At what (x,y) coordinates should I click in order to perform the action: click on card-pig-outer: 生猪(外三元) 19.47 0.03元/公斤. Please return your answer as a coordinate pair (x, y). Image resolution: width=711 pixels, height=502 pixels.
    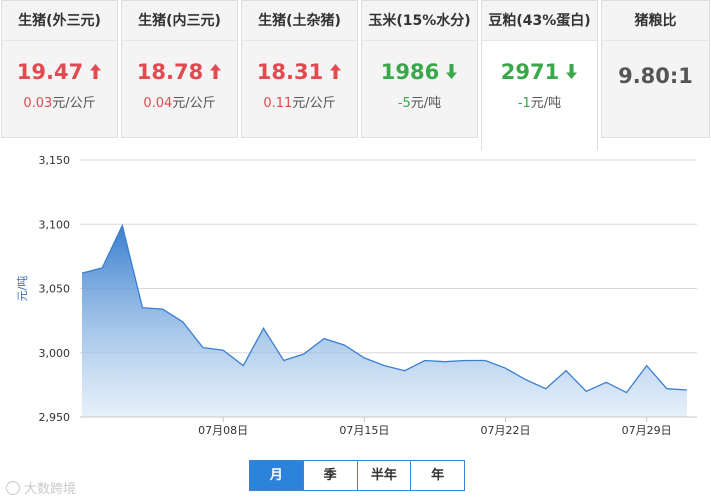
    Looking at the image, I should click on (59, 69).